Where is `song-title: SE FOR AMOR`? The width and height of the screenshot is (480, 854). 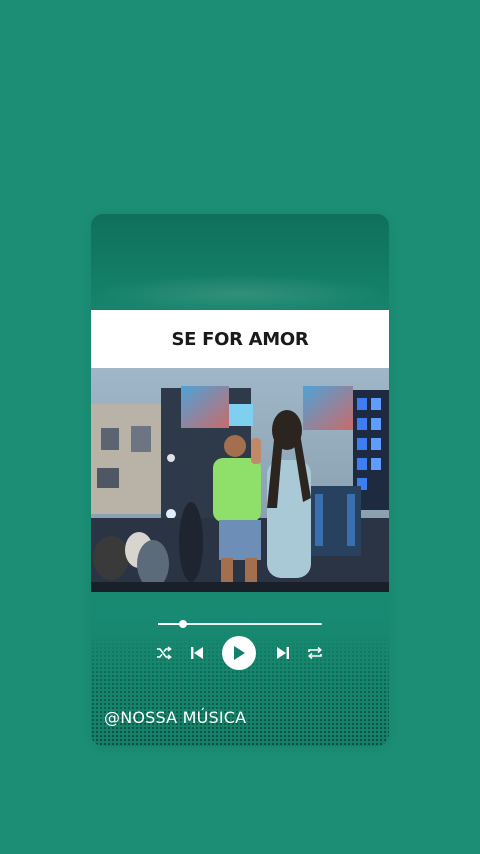 song-title: SE FOR AMOR is located at coordinates (240, 339).